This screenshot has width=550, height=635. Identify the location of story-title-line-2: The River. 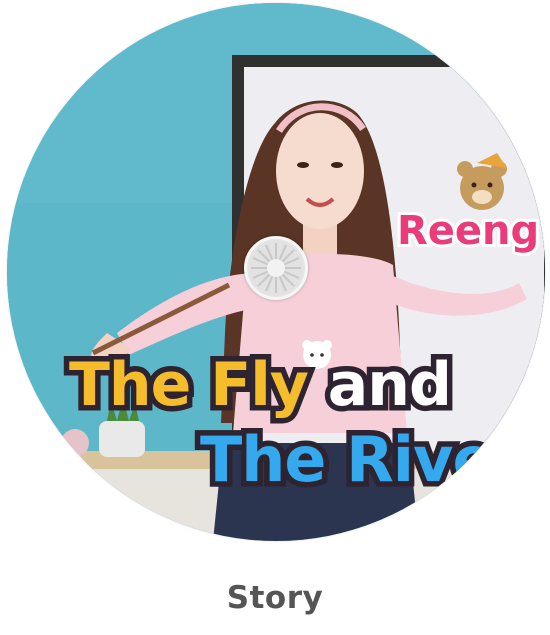
(361, 460).